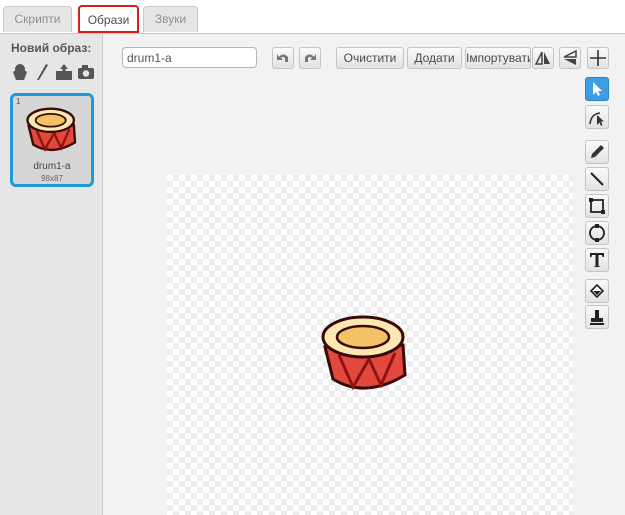  I want to click on undo-icon, so click(282, 58).